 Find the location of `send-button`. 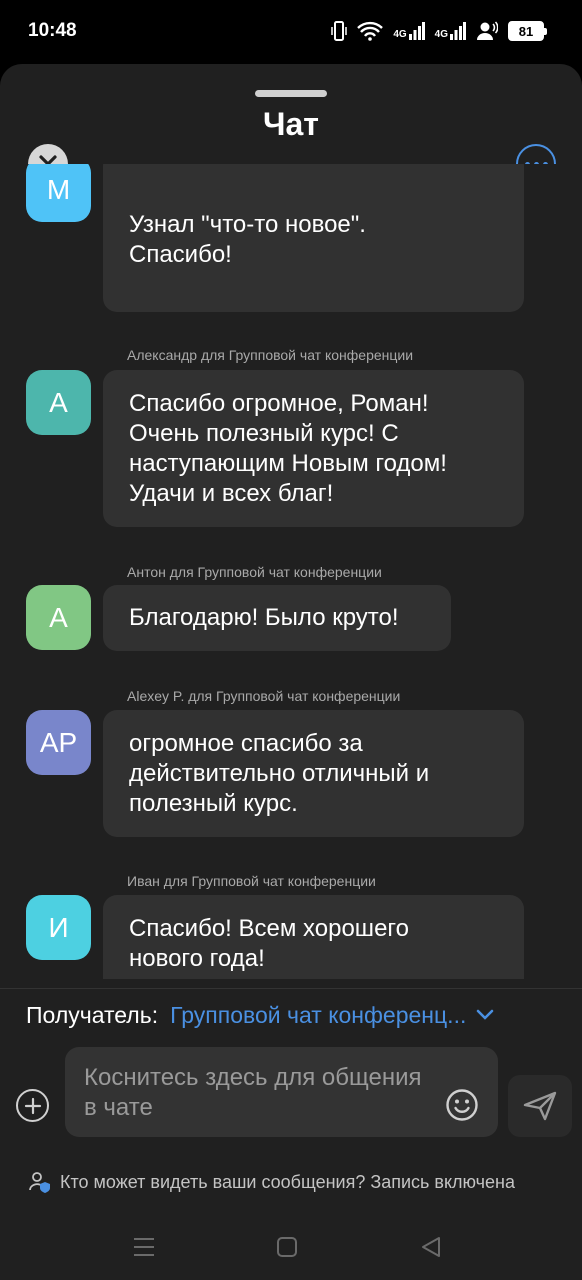

send-button is located at coordinates (540, 1106).